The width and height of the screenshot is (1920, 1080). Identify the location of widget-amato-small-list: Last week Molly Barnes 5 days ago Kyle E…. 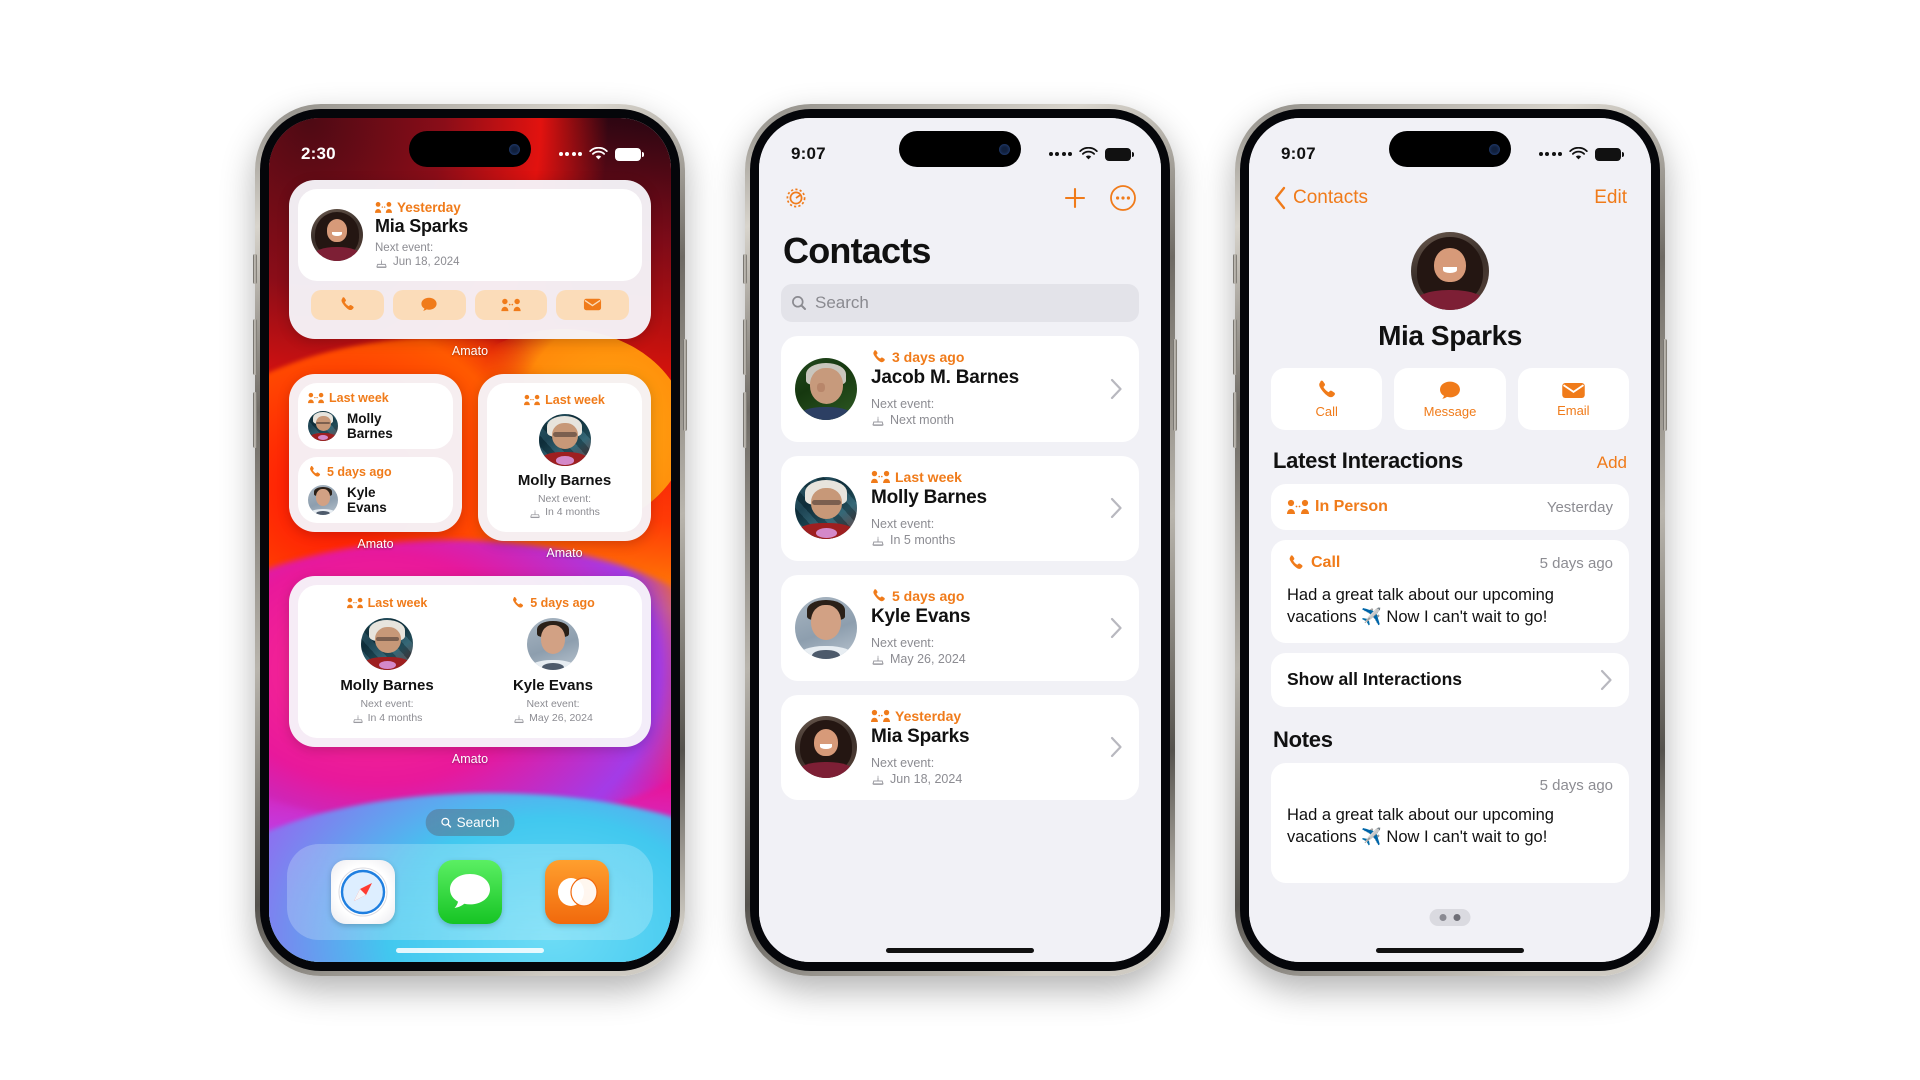
(375, 466).